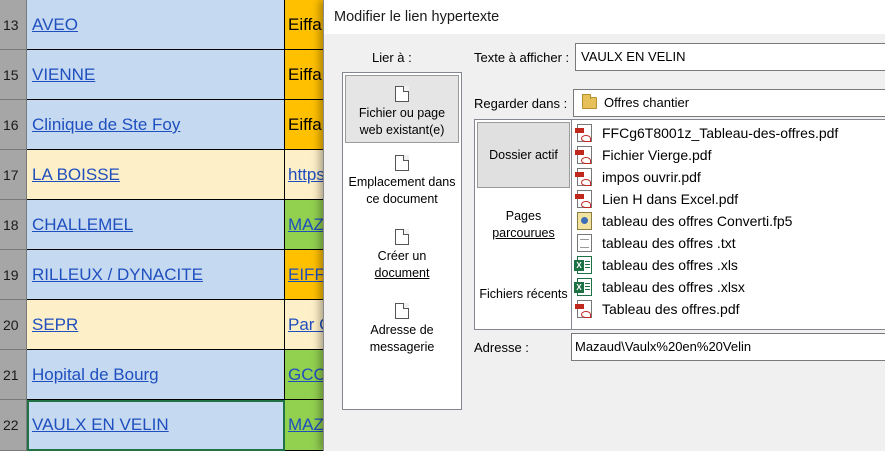  Describe the element at coordinates (402, 347) in the screenshot. I see `link-option-label: messagerie` at that location.